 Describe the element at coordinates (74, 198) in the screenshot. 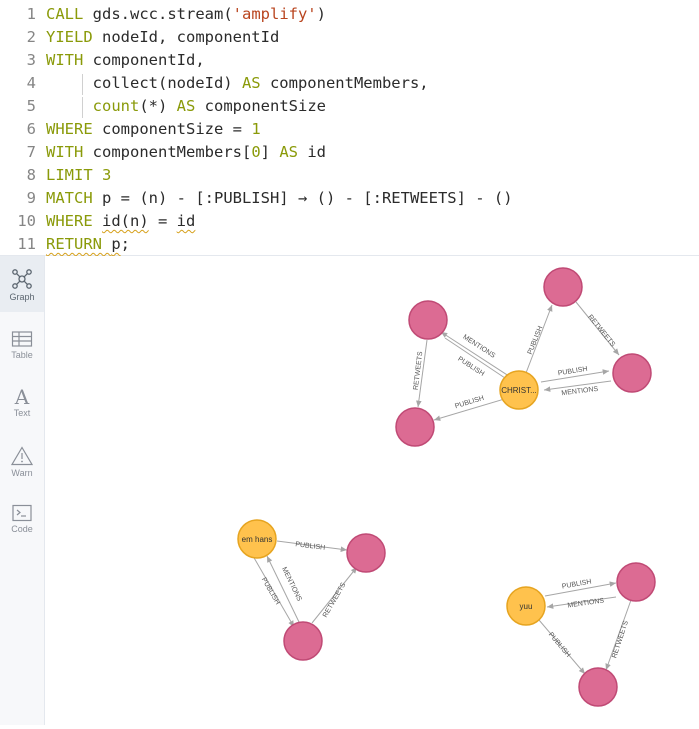

I see `code-token: MATCH` at that location.